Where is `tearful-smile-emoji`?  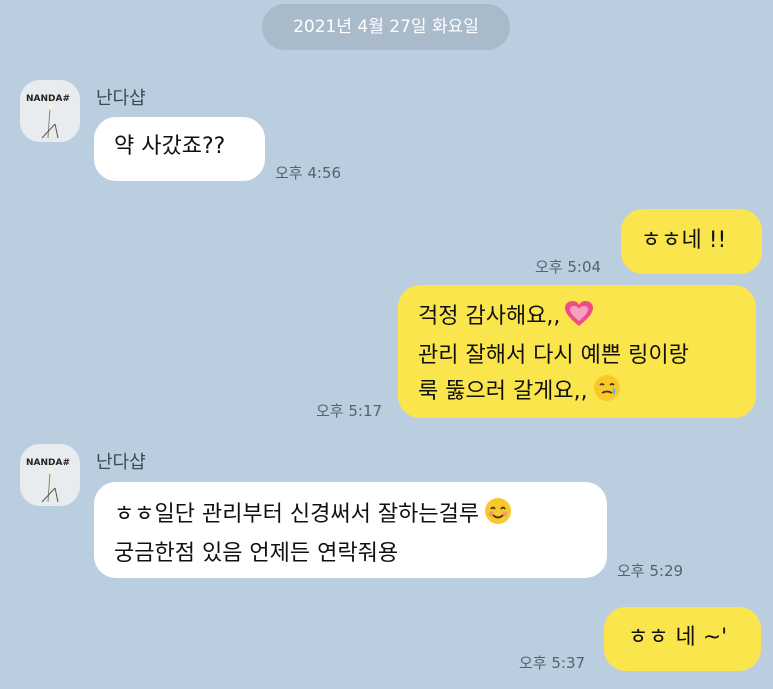
tearful-smile-emoji is located at coordinates (607, 393).